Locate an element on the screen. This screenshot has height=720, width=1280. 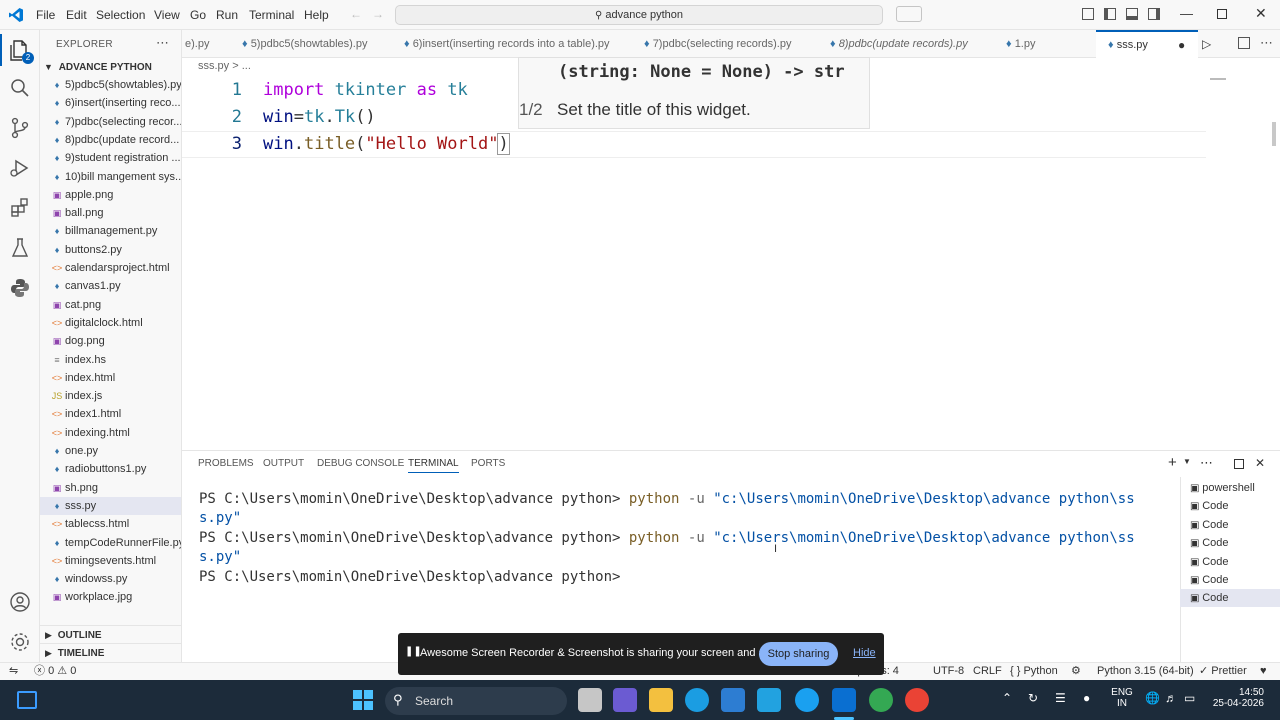
volume-icon: ♬ is located at coordinates (1171, 698).